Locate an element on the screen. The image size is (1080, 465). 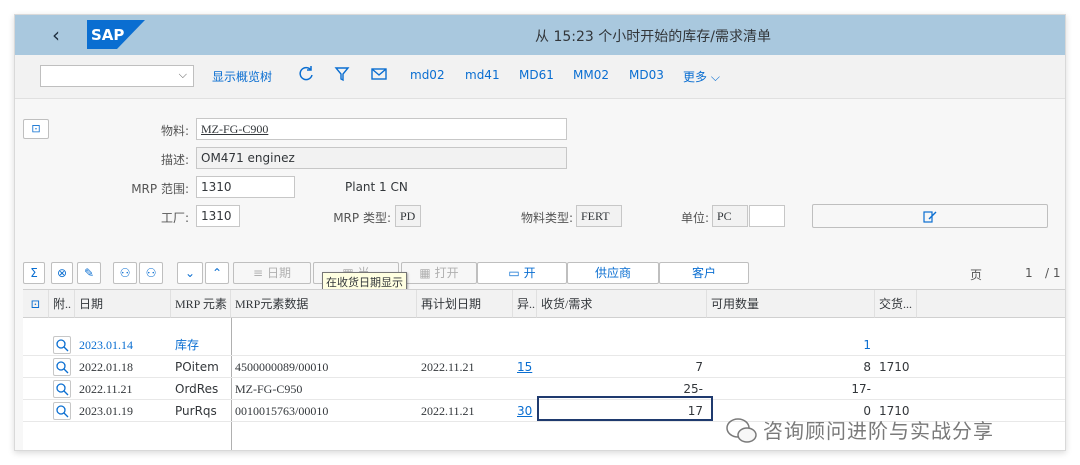
unit-label: 单位: is located at coordinates (694, 218).